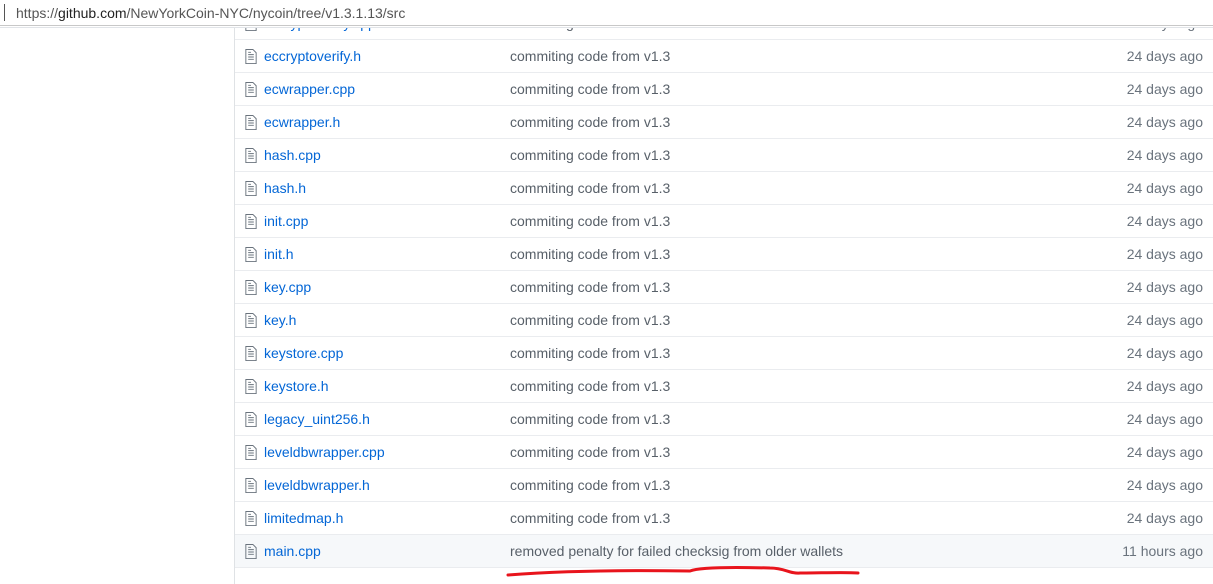  What do you see at coordinates (302, 122) in the screenshot?
I see `file-name-link: ecwrapper.h` at bounding box center [302, 122].